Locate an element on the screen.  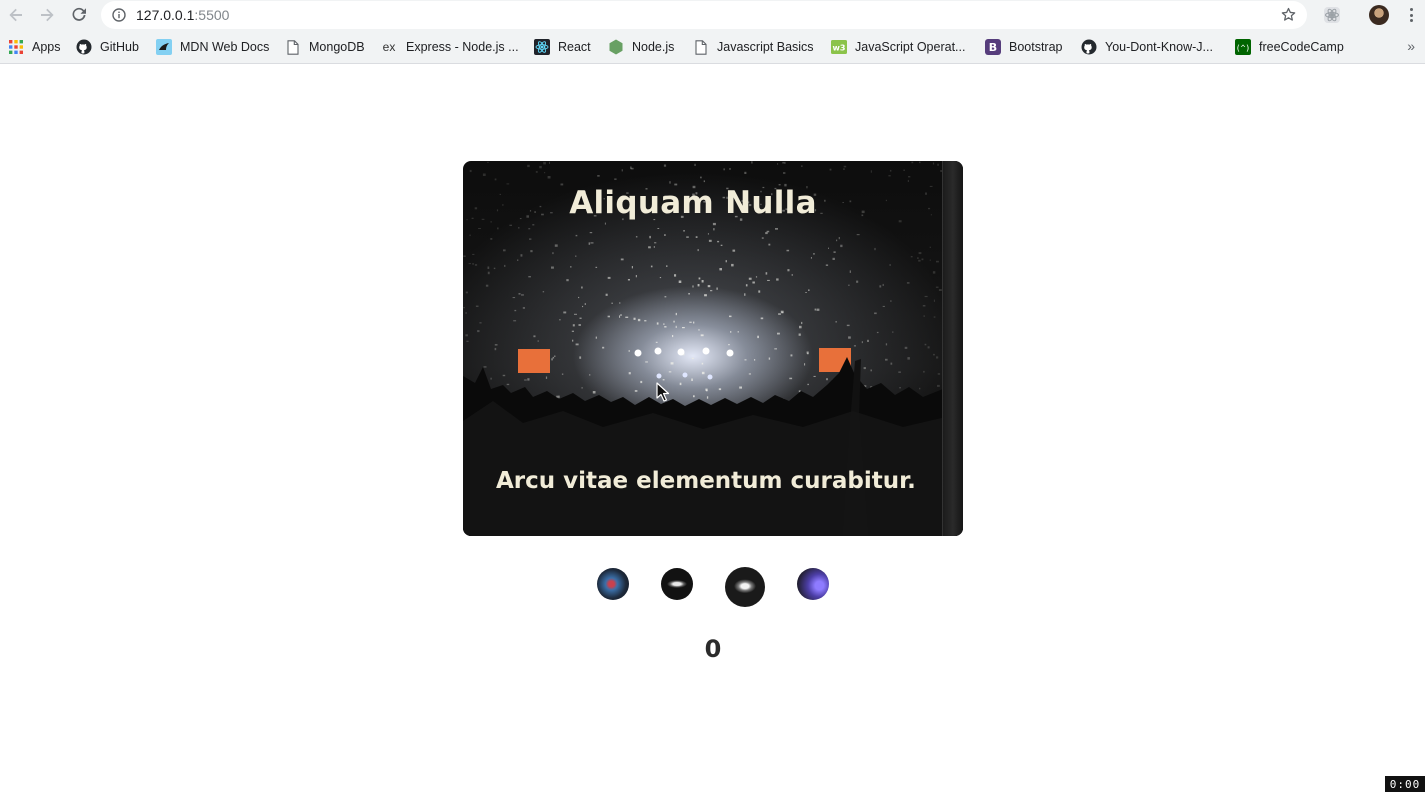
bookmark-label: MDN Web Docs is located at coordinates (225, 47).